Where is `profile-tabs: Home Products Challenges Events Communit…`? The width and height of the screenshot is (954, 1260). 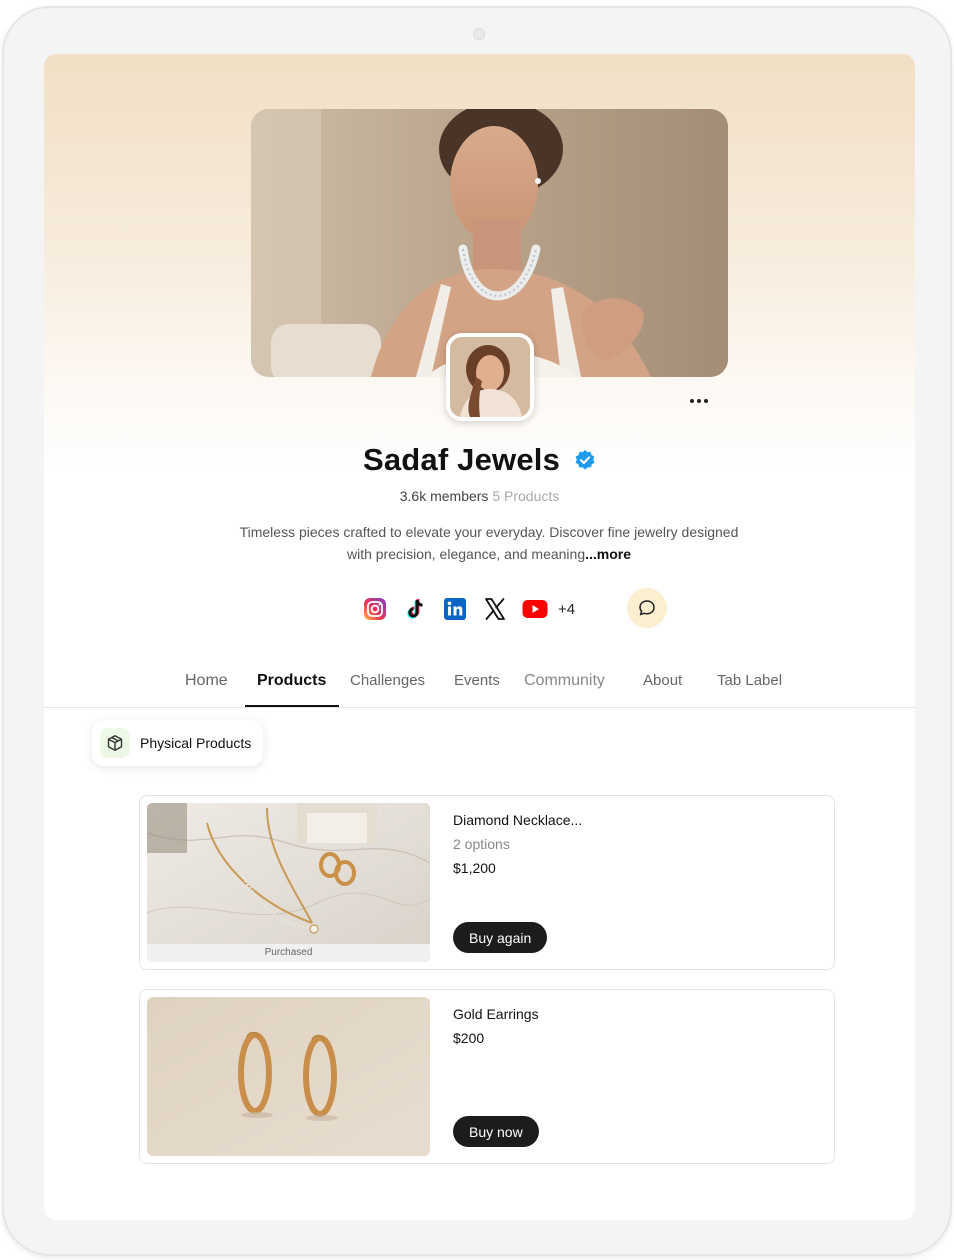 profile-tabs: Home Products Challenges Events Communit… is located at coordinates (479, 686).